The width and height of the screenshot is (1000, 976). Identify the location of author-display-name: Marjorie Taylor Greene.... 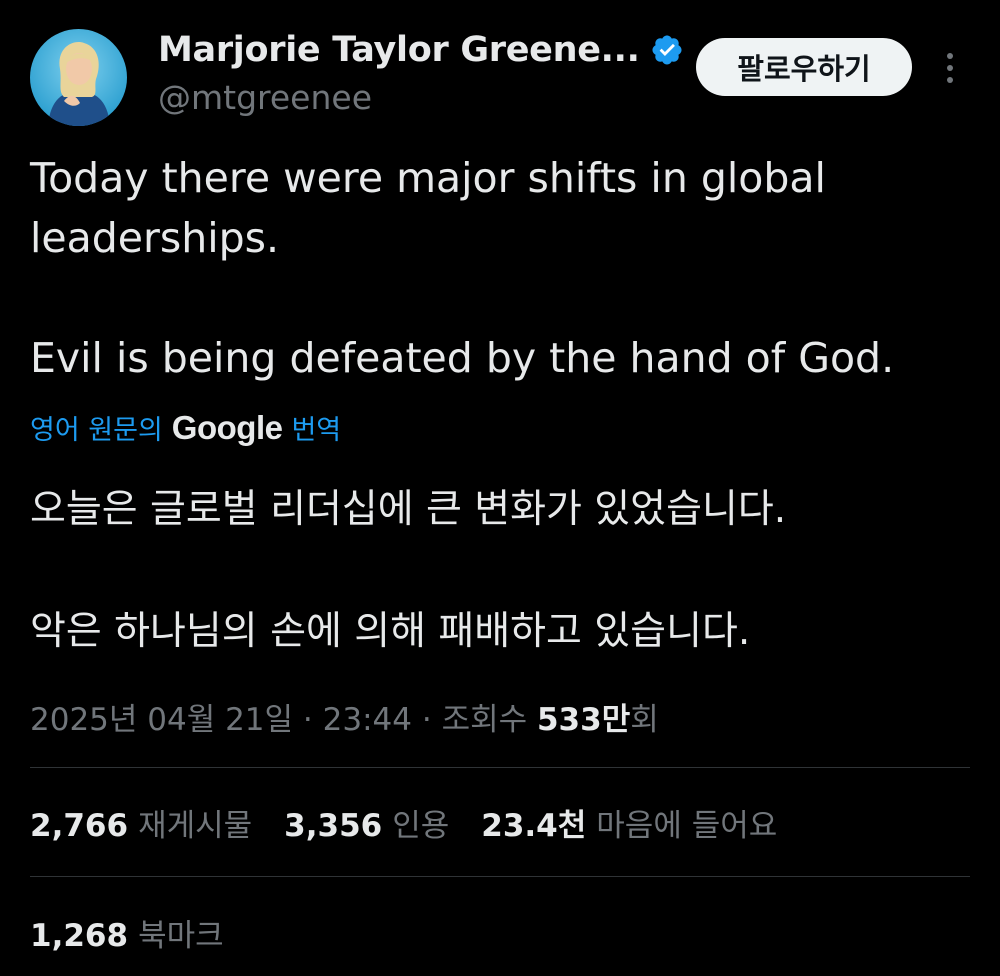
(399, 50).